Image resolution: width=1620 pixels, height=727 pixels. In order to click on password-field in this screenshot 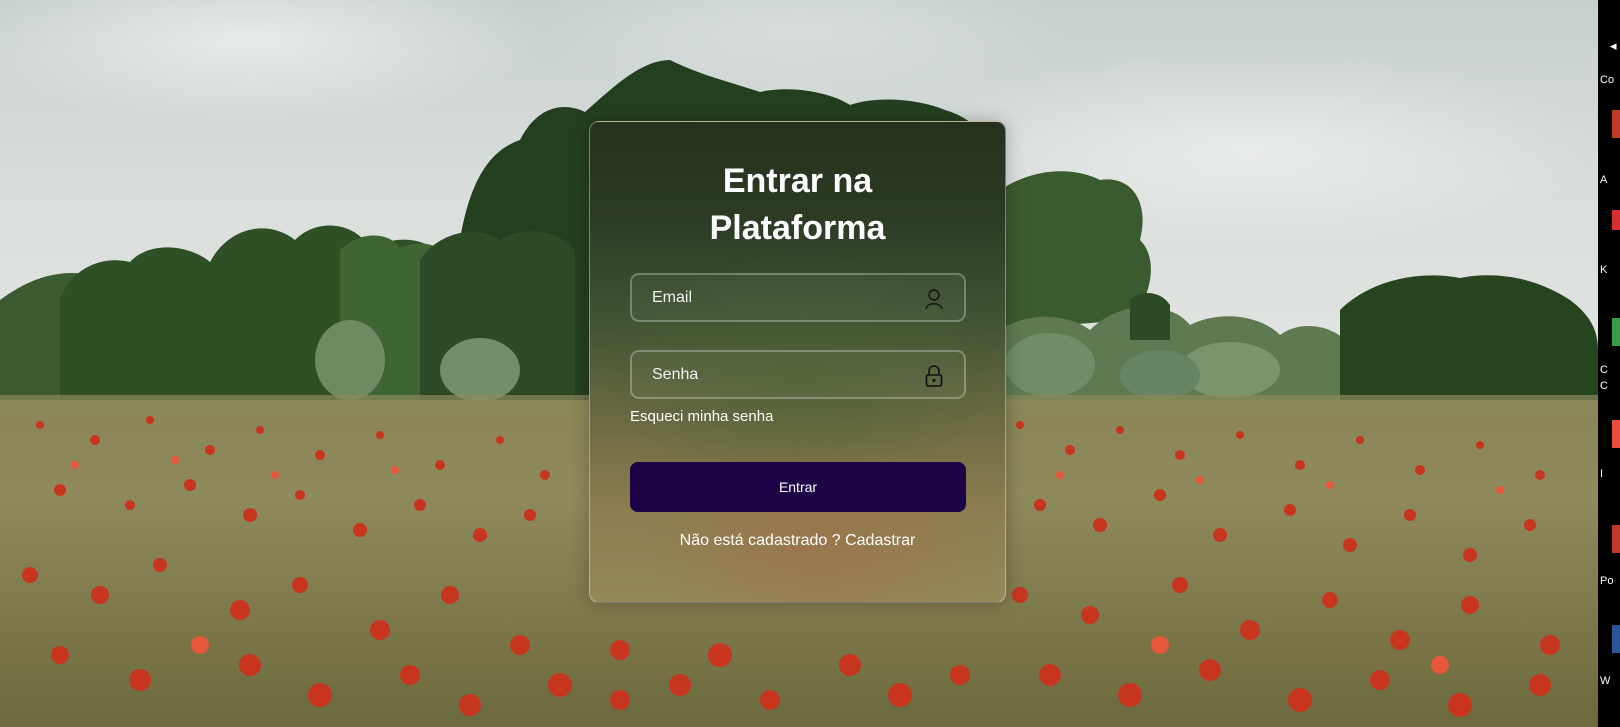, I will do `click(798, 374)`.